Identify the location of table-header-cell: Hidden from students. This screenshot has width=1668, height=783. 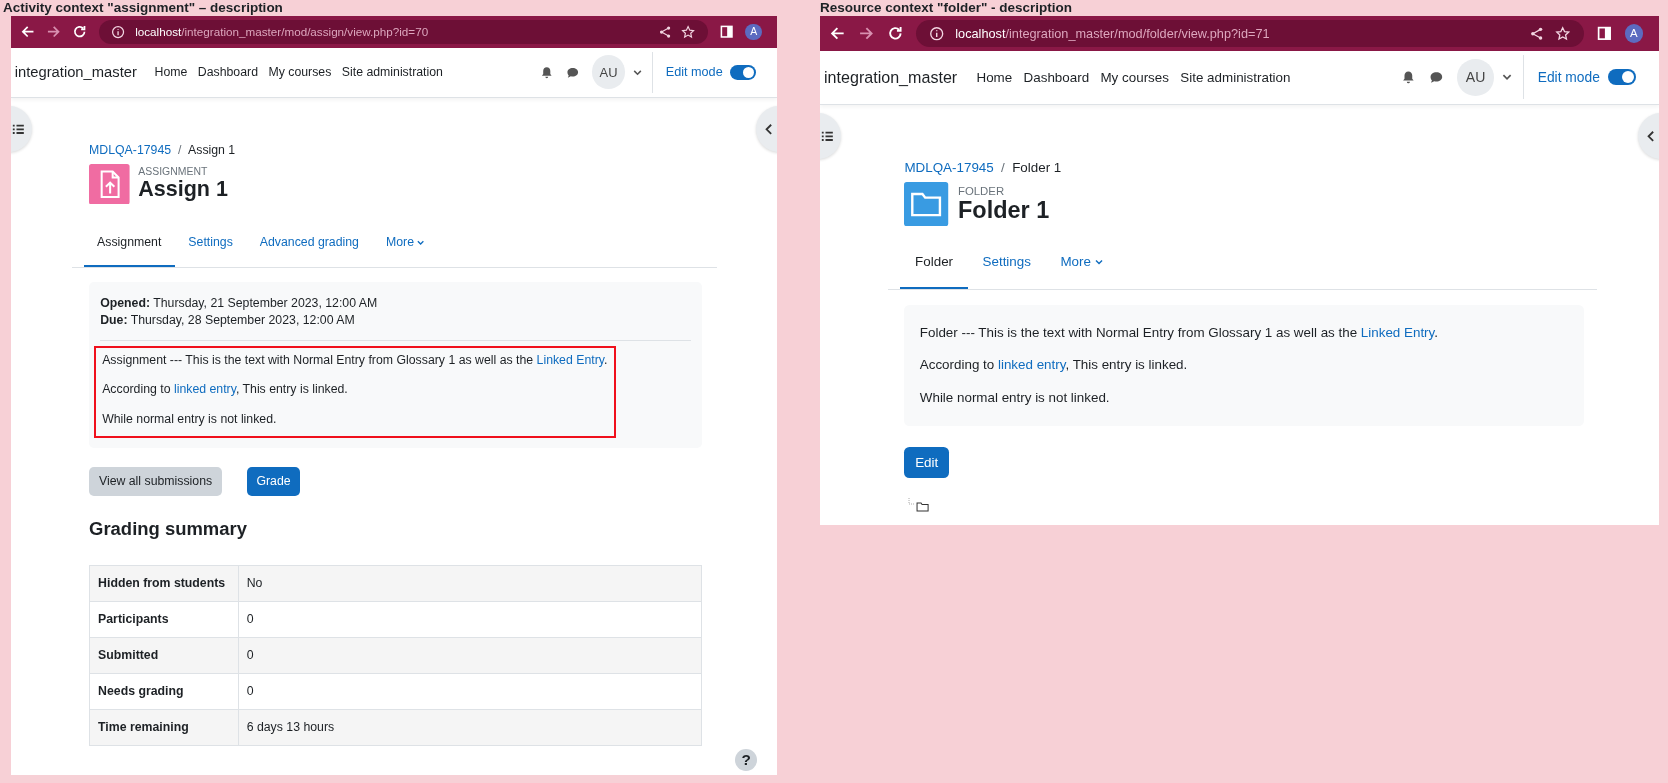
(164, 583).